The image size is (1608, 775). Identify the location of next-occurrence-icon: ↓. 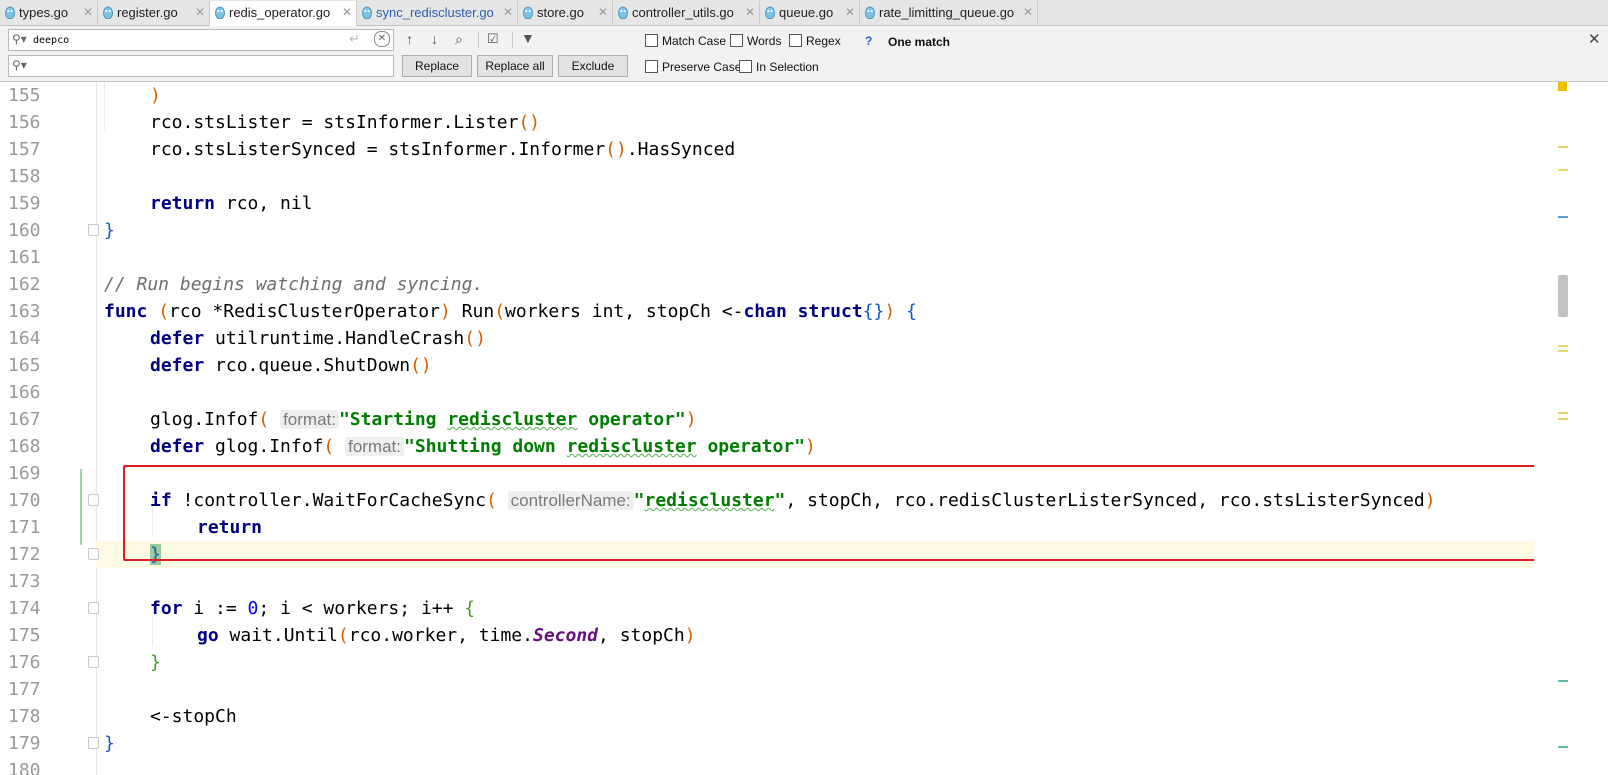
(434, 39).